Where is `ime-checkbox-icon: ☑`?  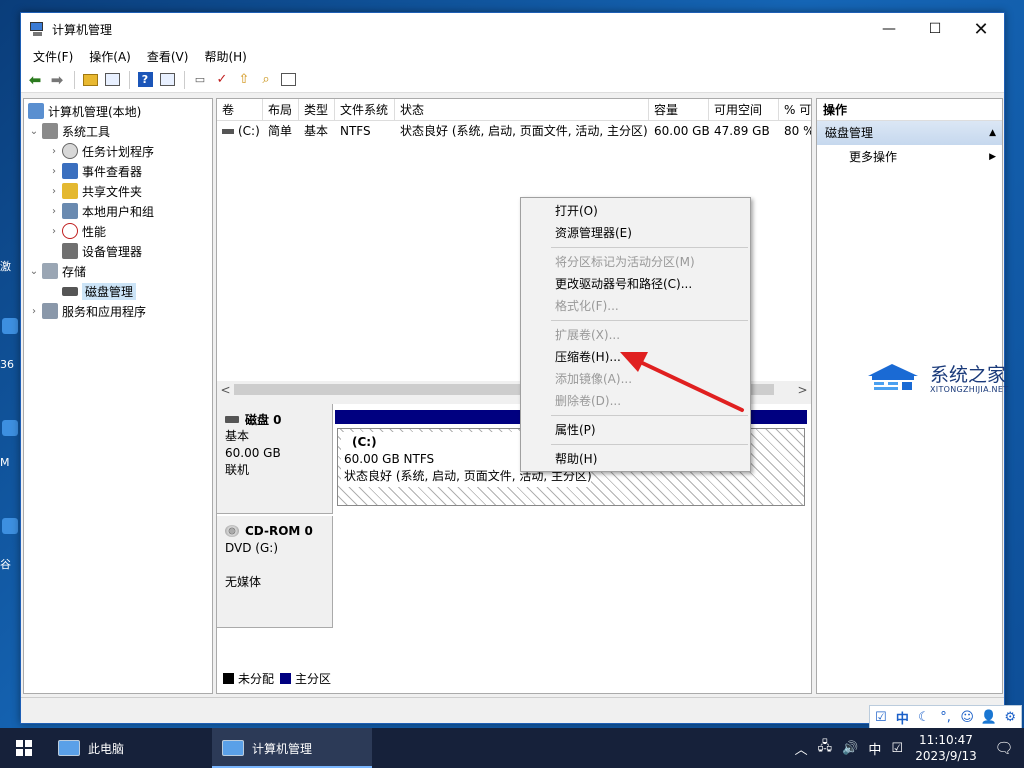 ime-checkbox-icon: ☑ is located at coordinates (897, 748).